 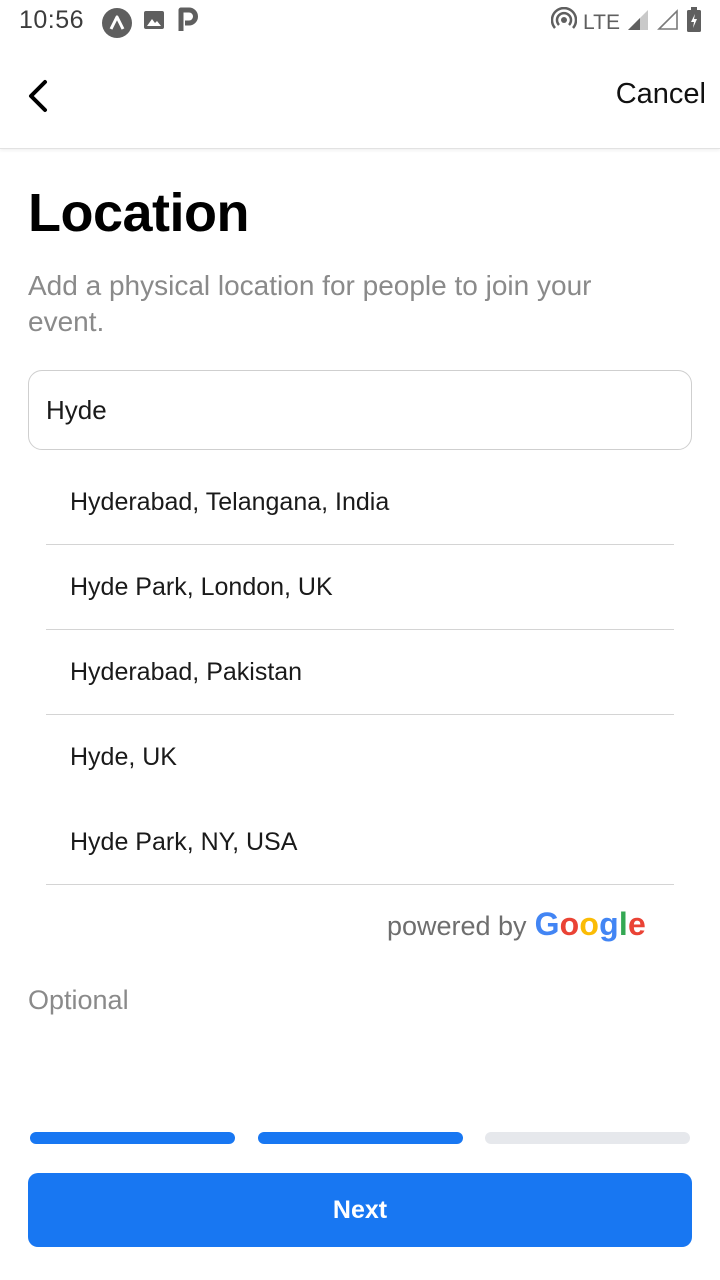 I want to click on suggestion-item: Hyde Park, NY, USA, so click(x=360, y=842).